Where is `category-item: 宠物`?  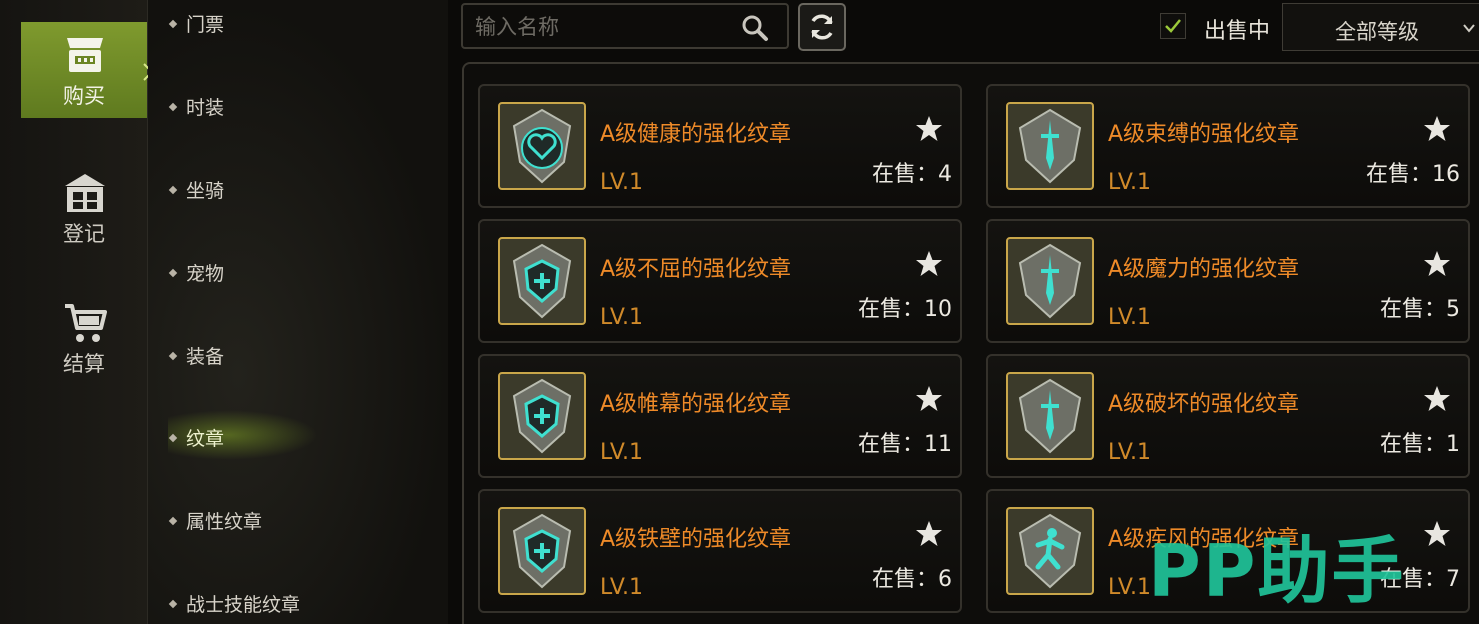 category-item: 宠物 is located at coordinates (196, 272).